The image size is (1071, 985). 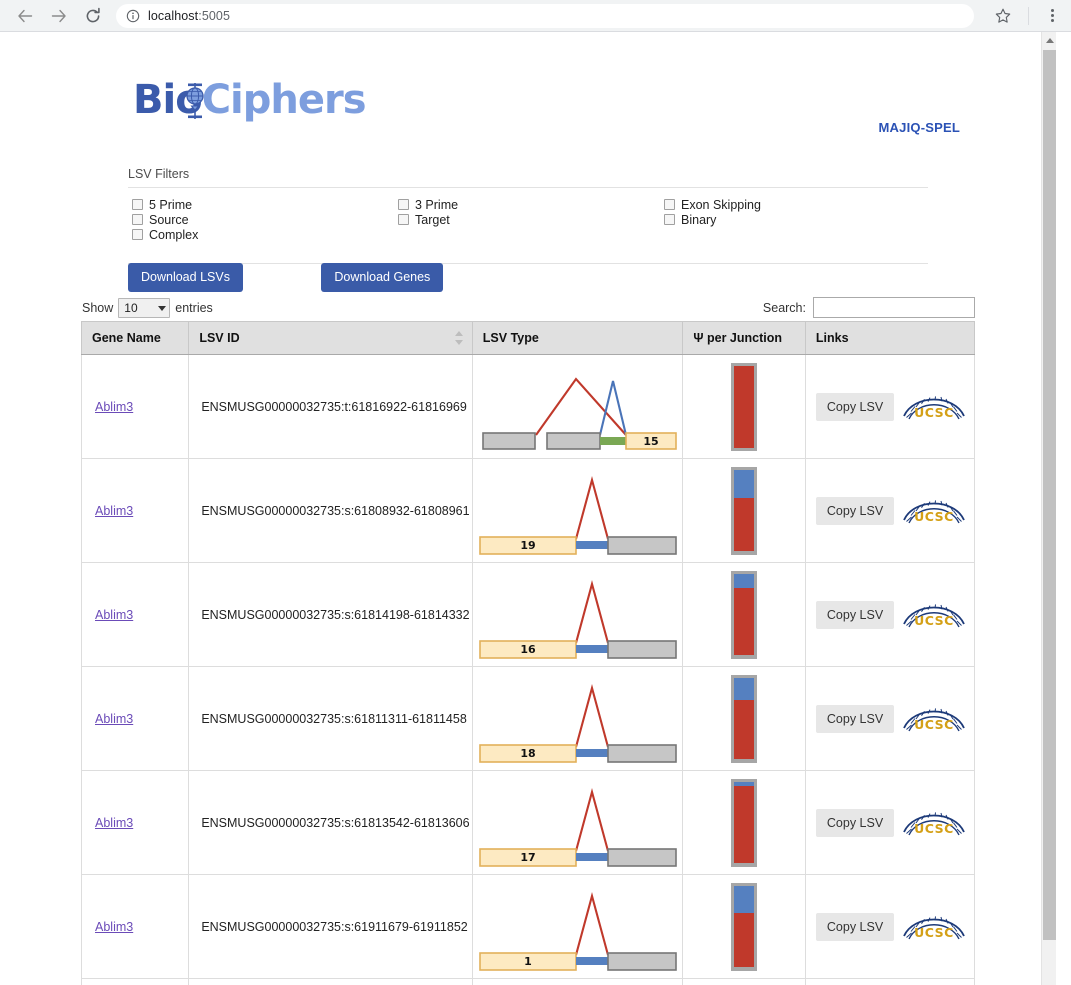 I want to click on info-circle-icon, so click(x=133, y=16).